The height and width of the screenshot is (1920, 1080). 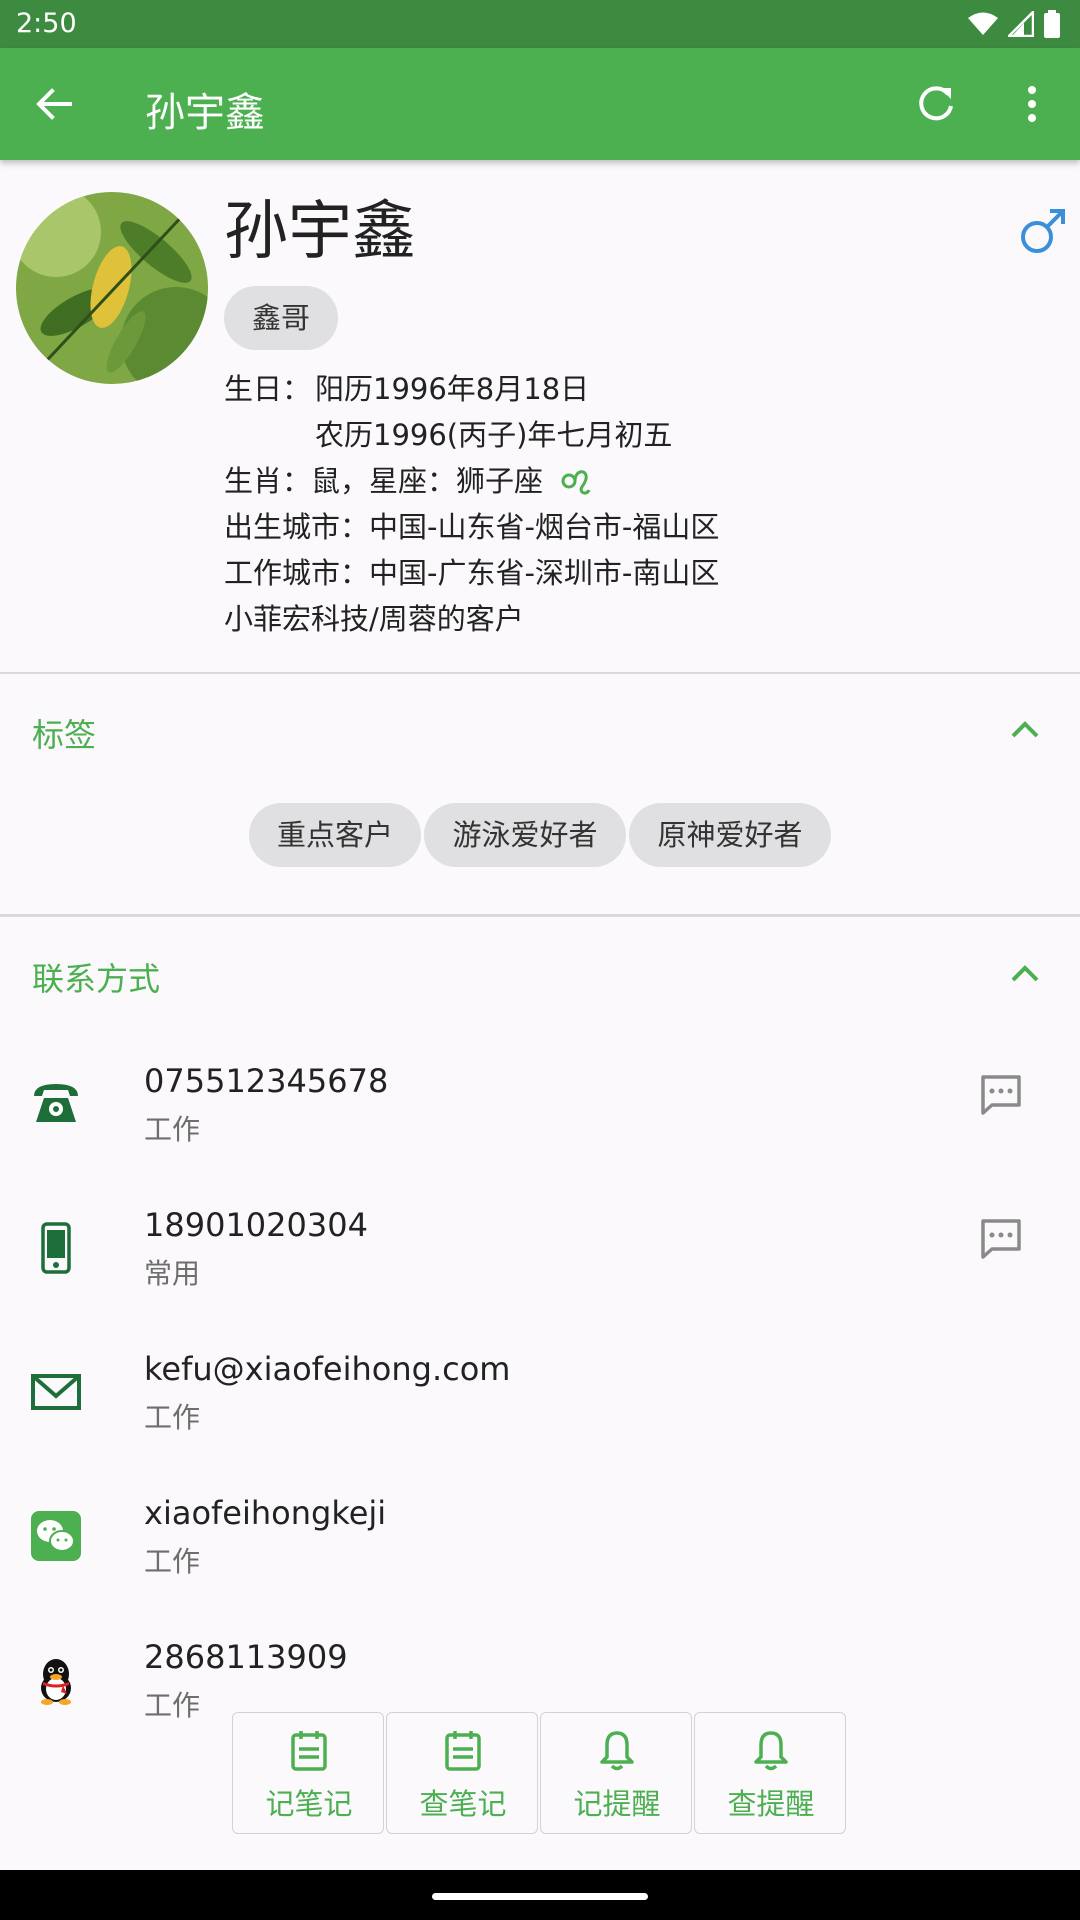 What do you see at coordinates (616, 1773) in the screenshot?
I see `add-reminder-button: 记提醒` at bounding box center [616, 1773].